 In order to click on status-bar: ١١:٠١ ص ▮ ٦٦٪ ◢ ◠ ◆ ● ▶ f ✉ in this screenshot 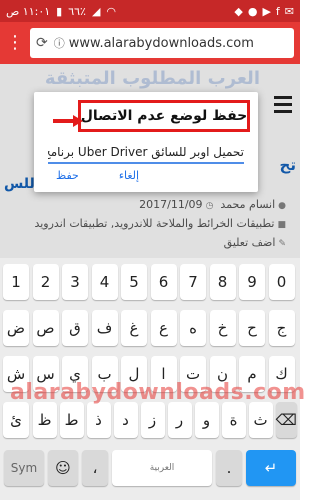, I will do `click(150, 11)`.